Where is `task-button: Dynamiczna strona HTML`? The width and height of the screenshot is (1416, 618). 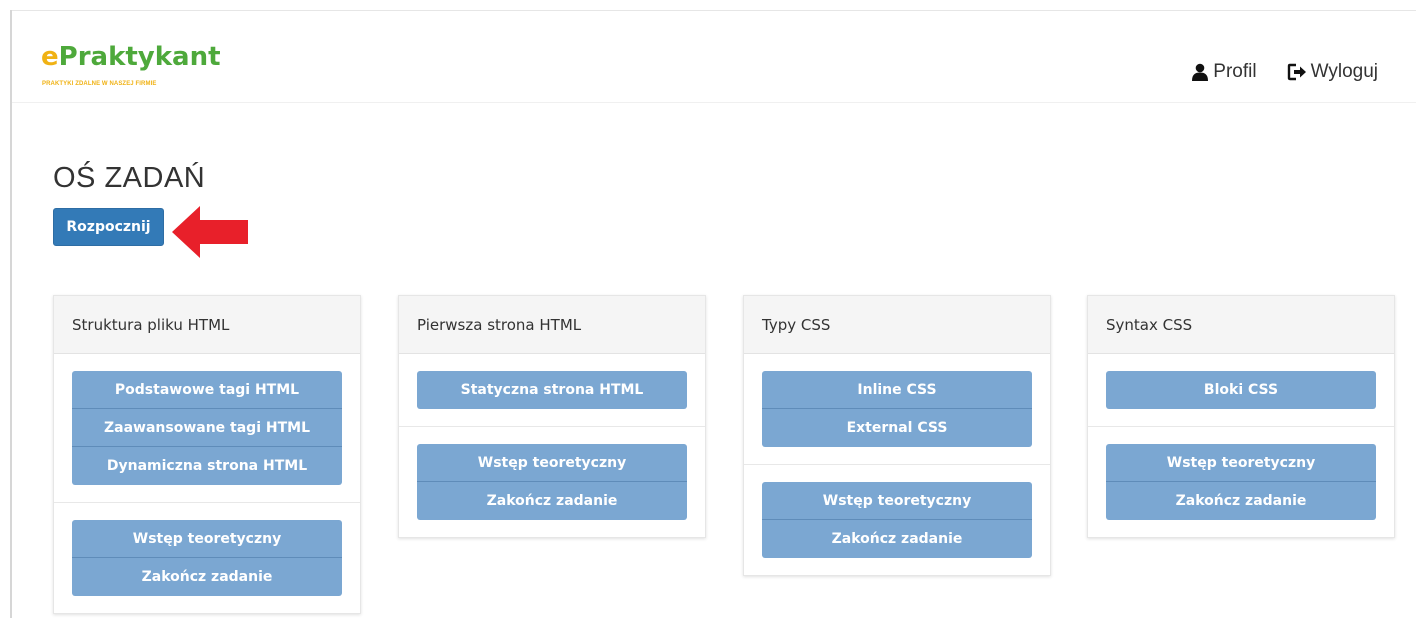
task-button: Dynamiczna strona HTML is located at coordinates (207, 466).